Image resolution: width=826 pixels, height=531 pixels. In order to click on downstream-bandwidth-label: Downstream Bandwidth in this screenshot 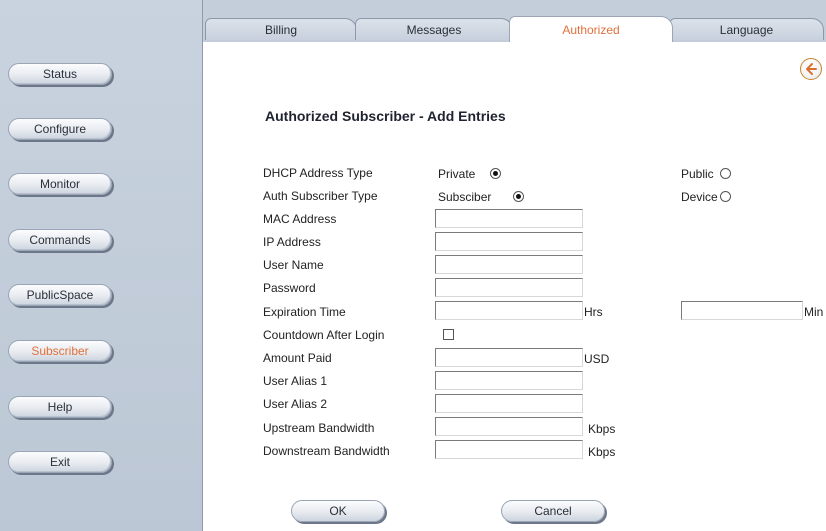, I will do `click(326, 451)`.